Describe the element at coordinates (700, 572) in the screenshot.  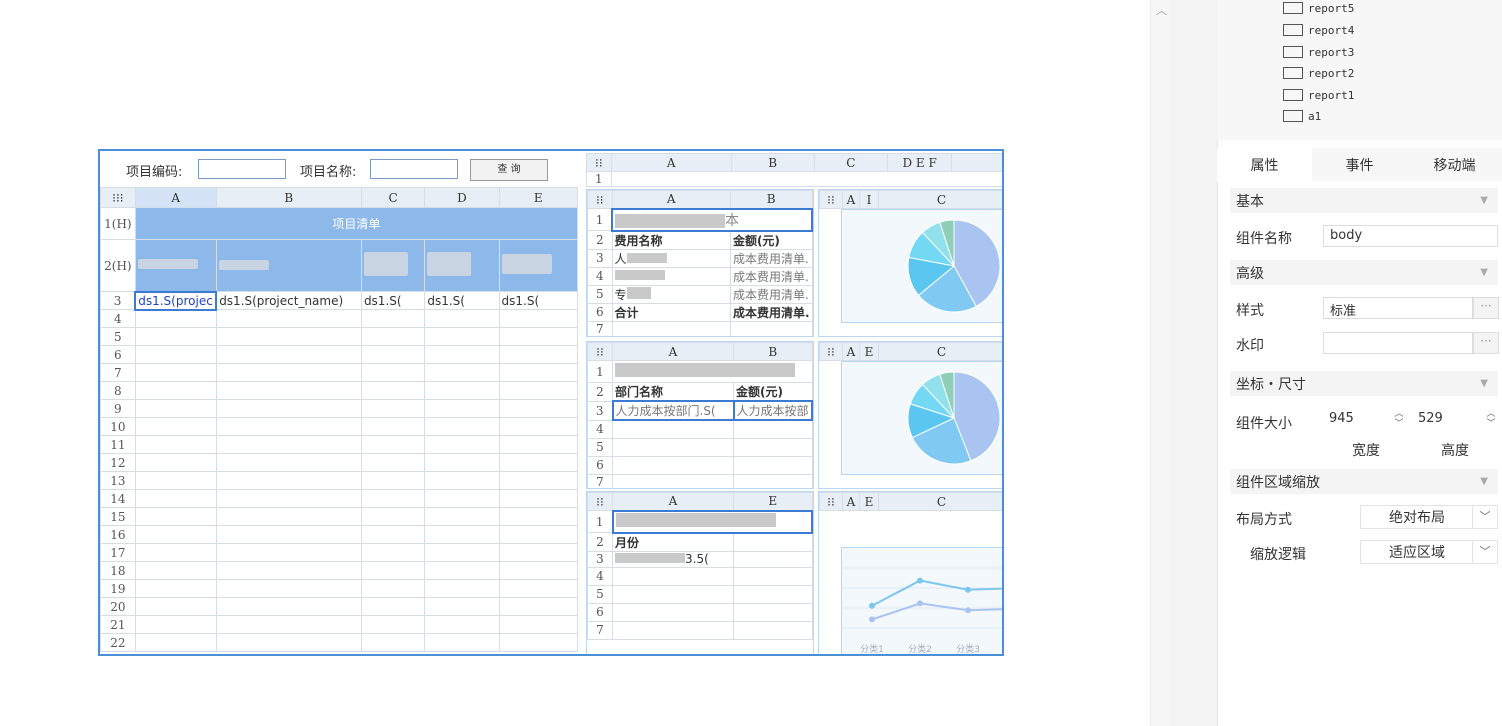
I see `monthly-report: ⁝⁝ A E 1 2 月份 3 3.5( 4 5 6 7` at that location.